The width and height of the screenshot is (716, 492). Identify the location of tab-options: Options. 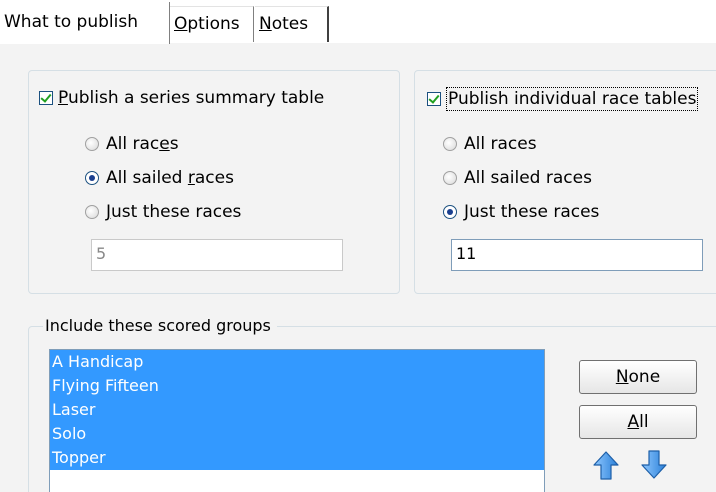
(212, 24).